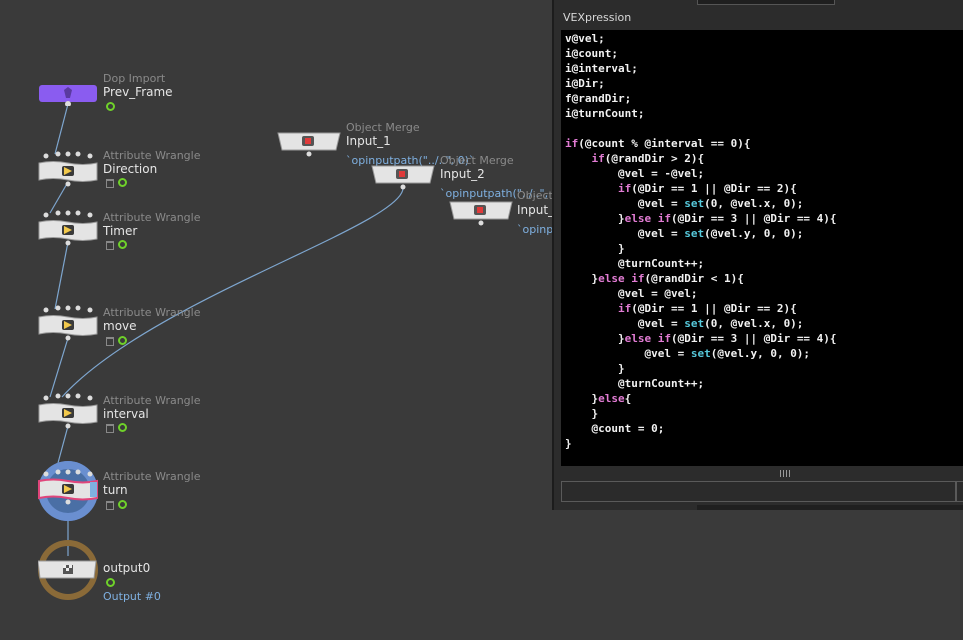  I want to click on node-name-label: Input_1, so click(368, 141).